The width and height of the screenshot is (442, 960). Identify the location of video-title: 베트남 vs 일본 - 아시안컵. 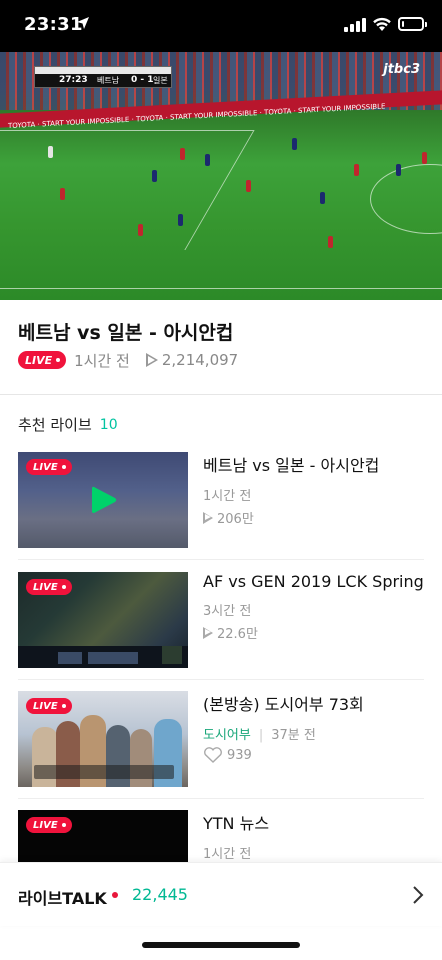
(126, 333).